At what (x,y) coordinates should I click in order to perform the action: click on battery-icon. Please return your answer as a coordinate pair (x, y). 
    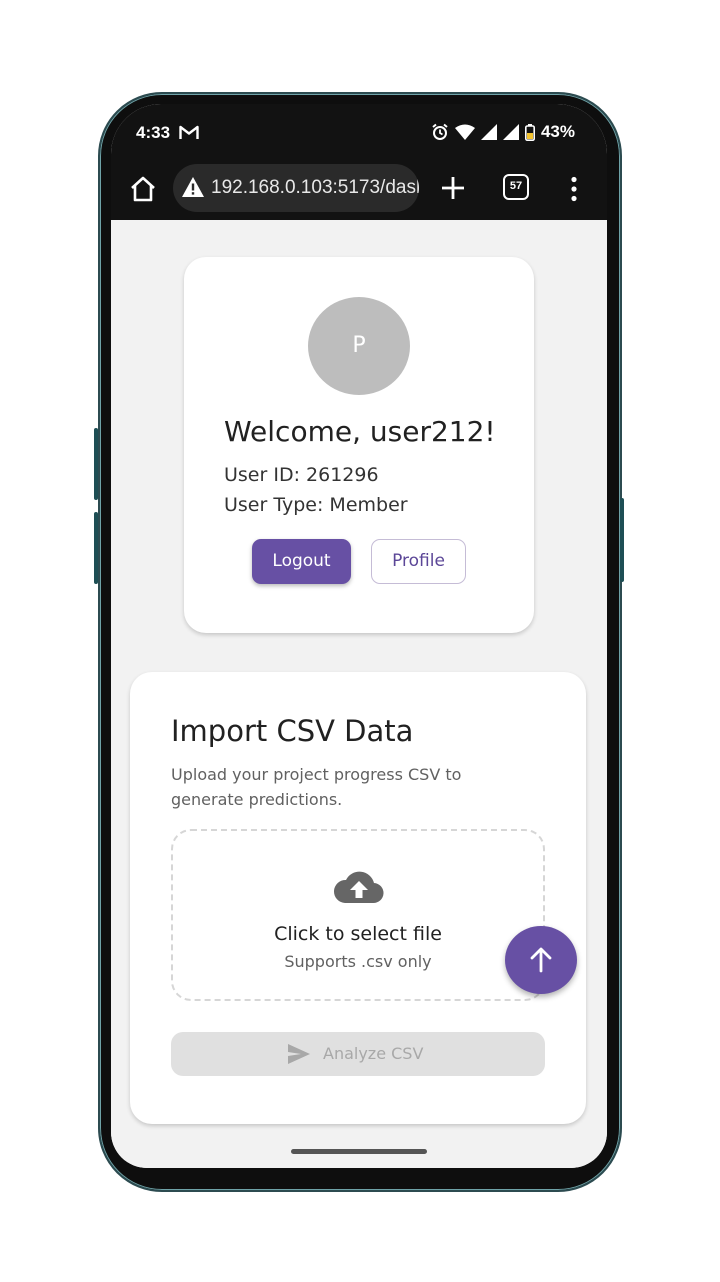
    Looking at the image, I should click on (529, 132).